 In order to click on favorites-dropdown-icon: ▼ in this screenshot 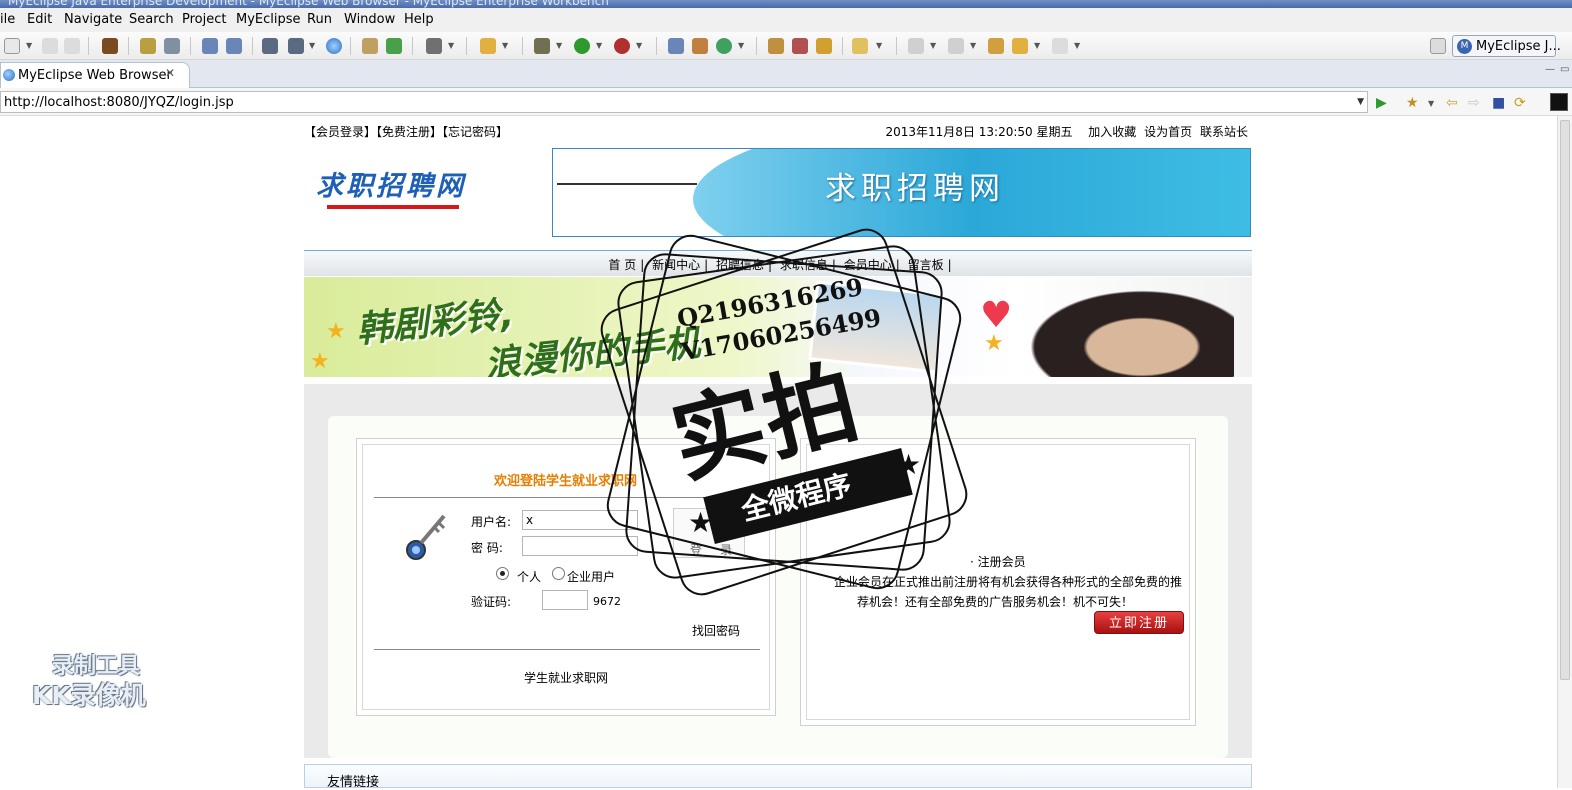, I will do `click(1431, 103)`.